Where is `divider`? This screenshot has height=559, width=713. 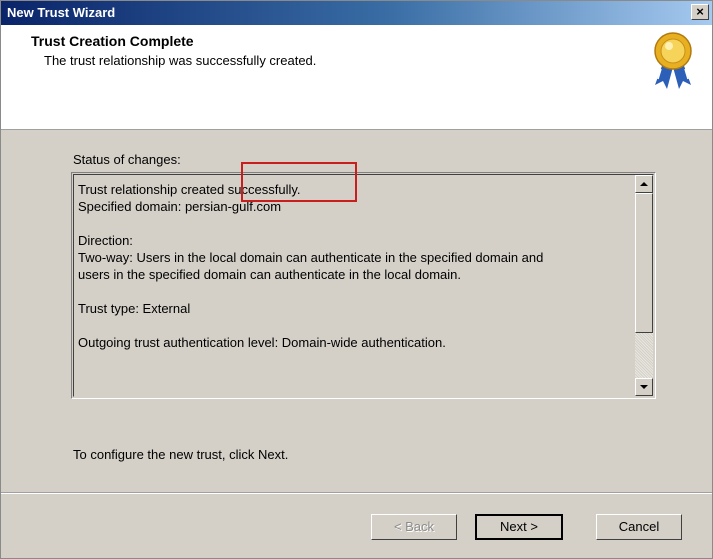
divider is located at coordinates (356, 493).